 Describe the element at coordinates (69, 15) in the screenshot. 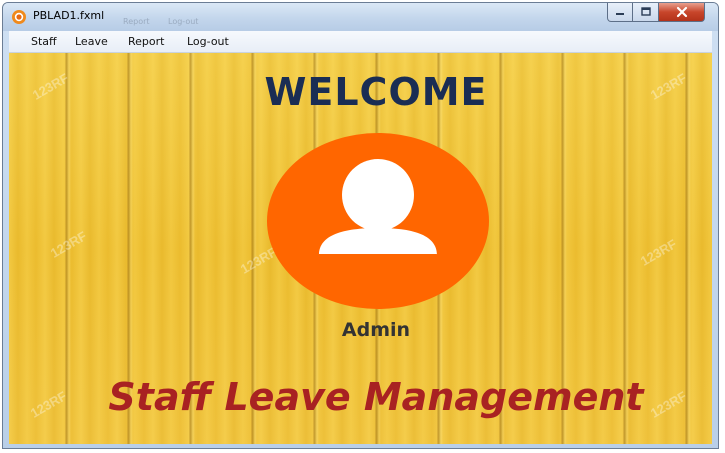

I see `window-title: PBLAD1.fxml` at that location.